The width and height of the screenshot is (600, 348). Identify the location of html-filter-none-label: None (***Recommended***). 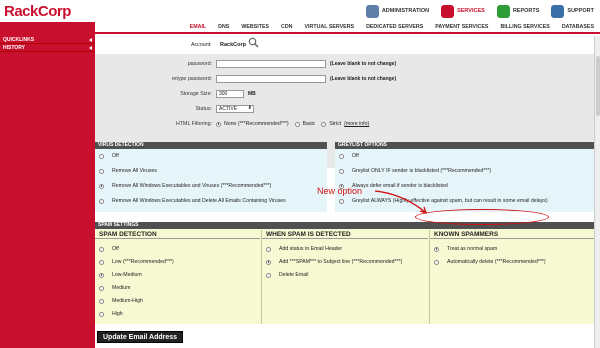
(256, 124).